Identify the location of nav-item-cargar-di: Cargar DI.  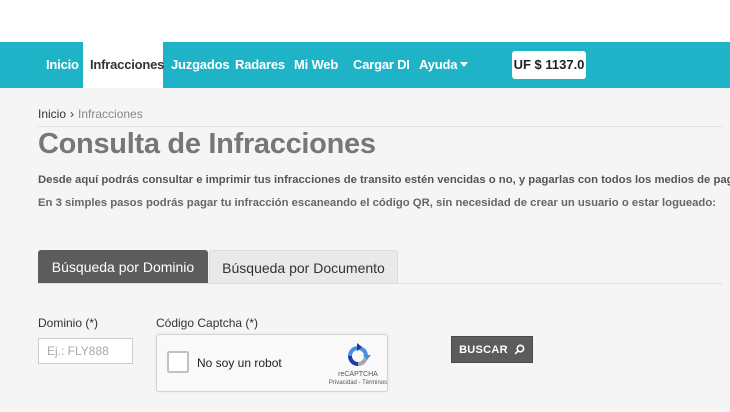
(381, 65).